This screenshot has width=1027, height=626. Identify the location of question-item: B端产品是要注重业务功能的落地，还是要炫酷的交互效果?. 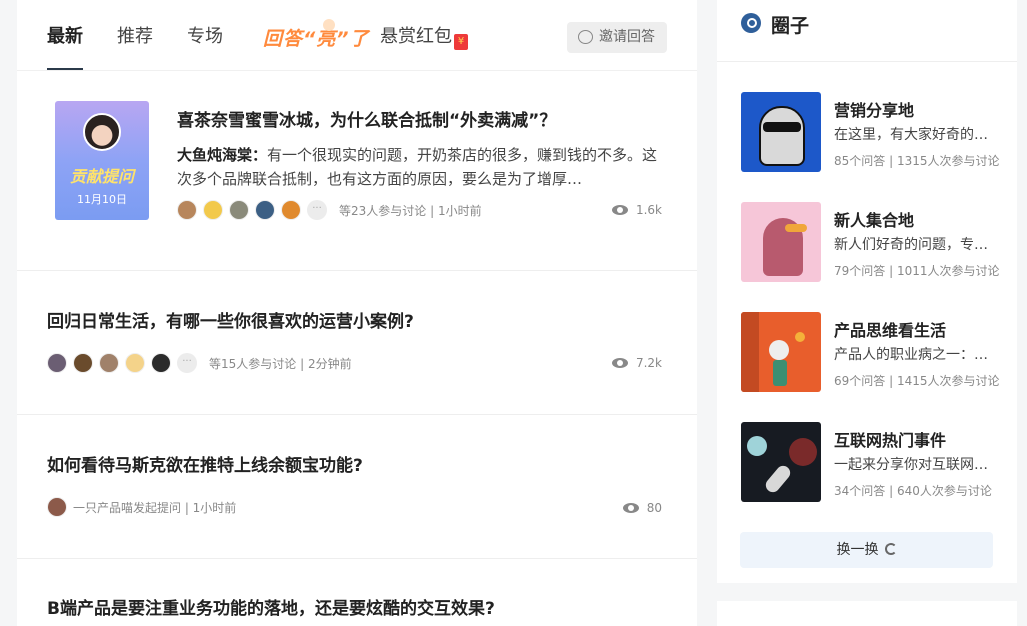
(357, 592).